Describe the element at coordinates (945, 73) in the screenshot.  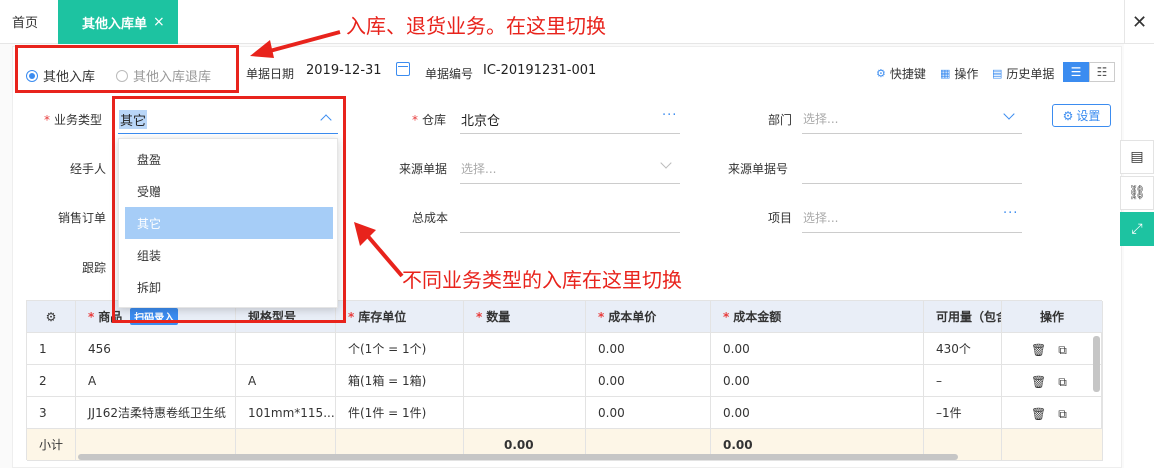
I see `grid-icon: ▦` at that location.